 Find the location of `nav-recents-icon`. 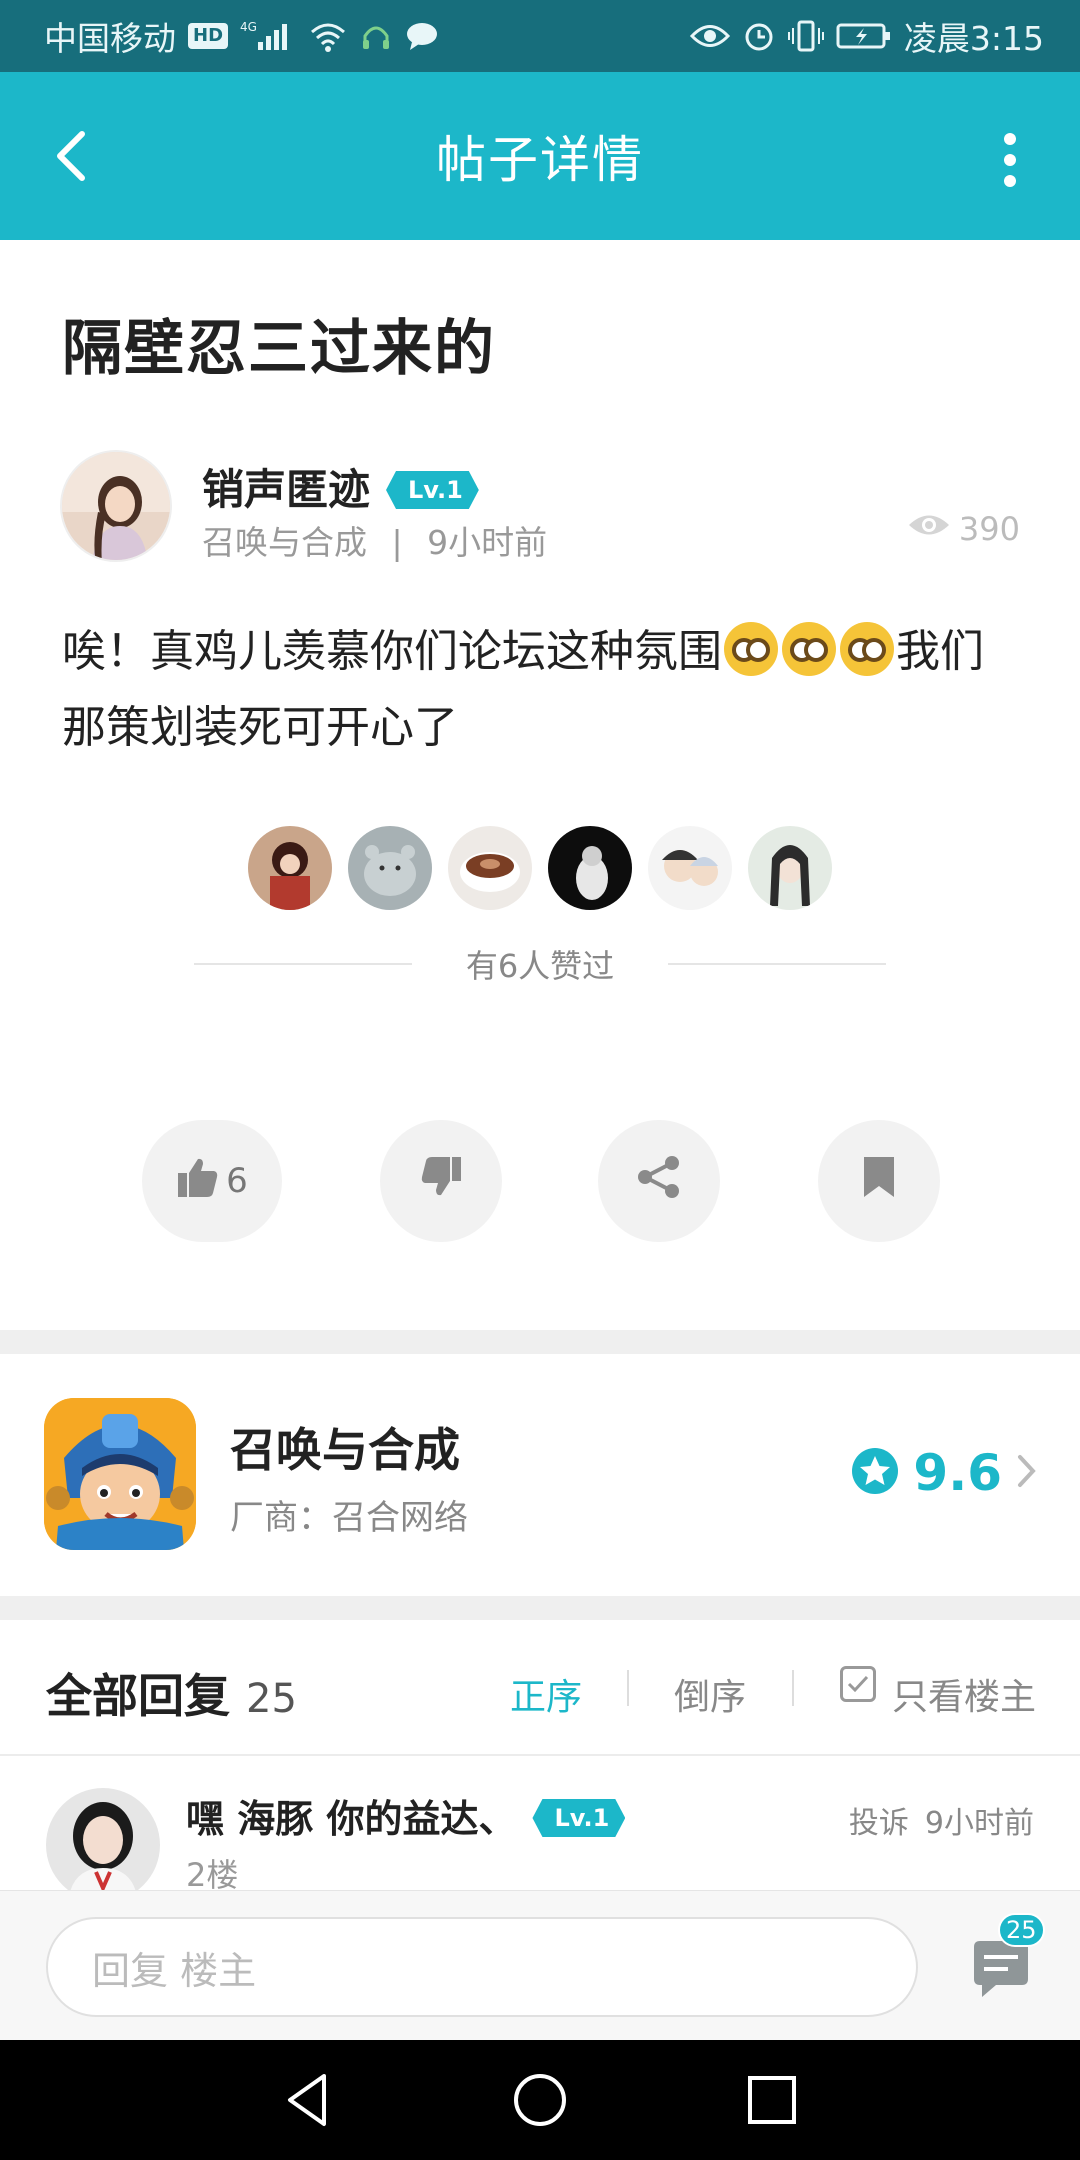

nav-recents-icon is located at coordinates (772, 2100).